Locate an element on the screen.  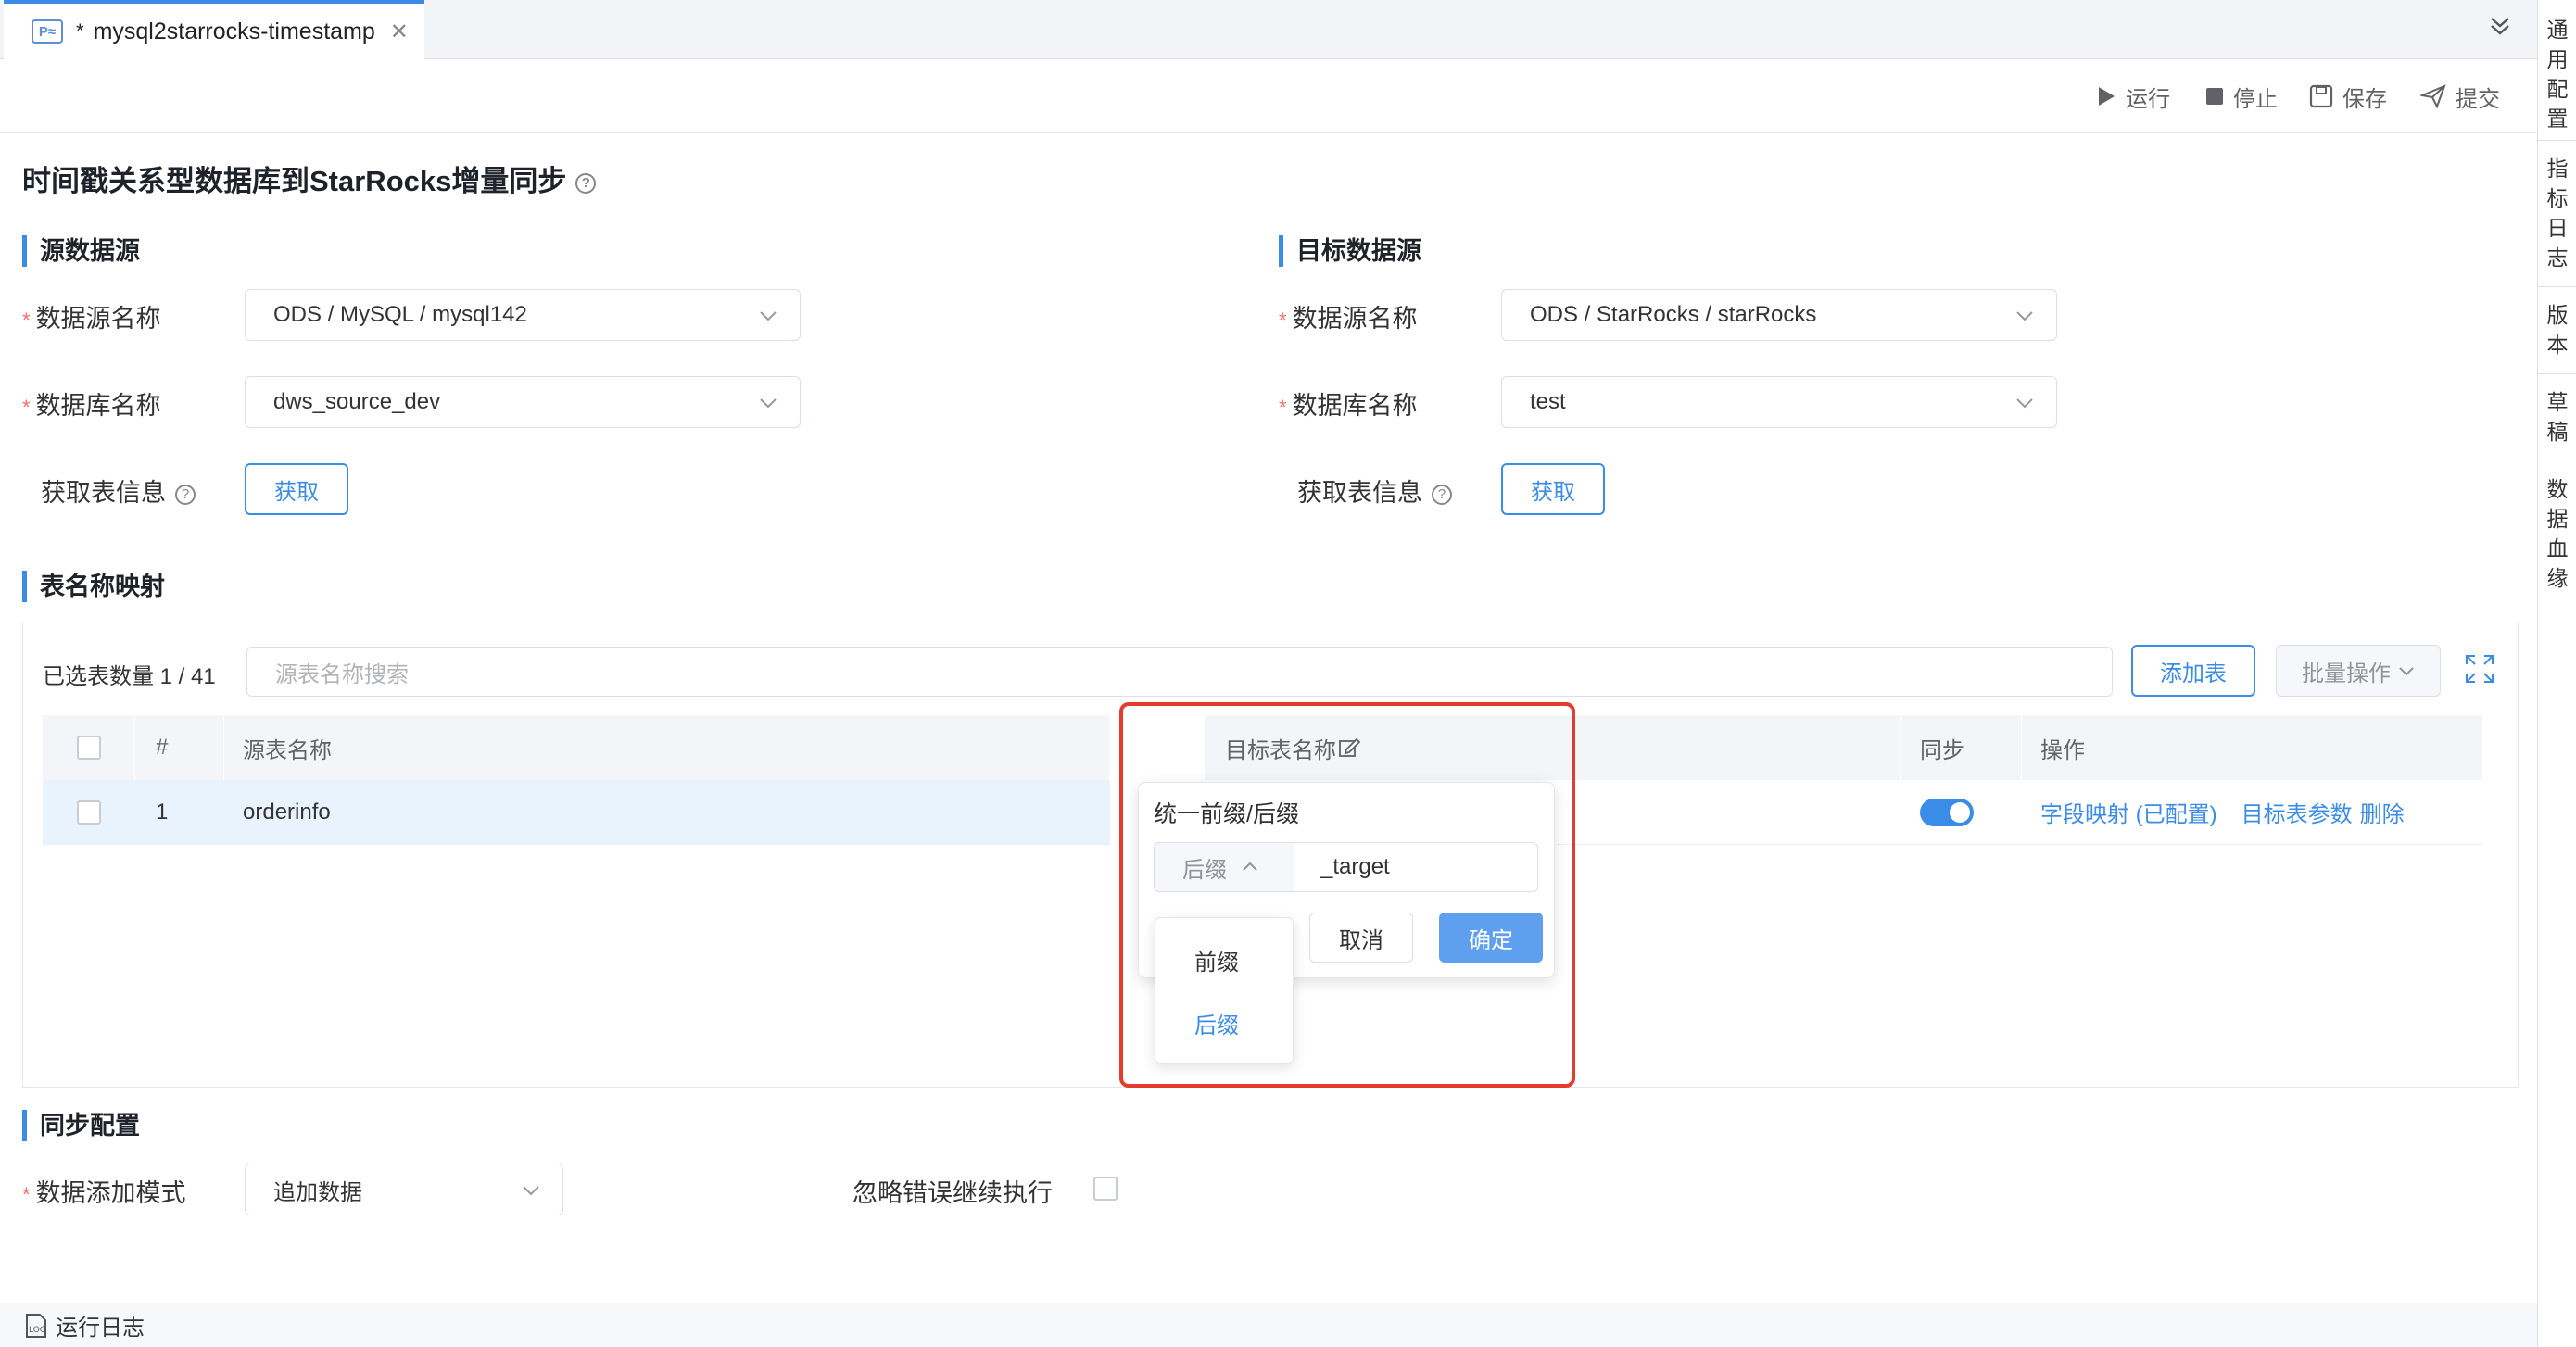
batch-operation-button: 批量操作 is located at coordinates (2358, 671).